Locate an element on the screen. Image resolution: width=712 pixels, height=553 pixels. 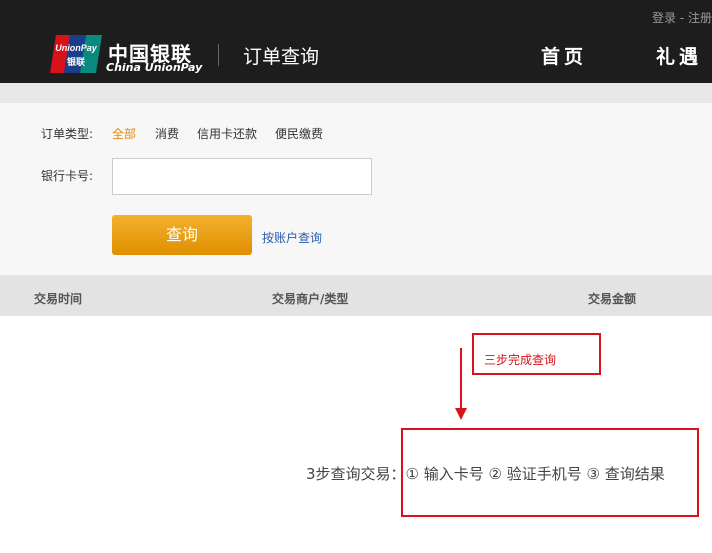
column-header-merchant: 交易商户/类型 is located at coordinates (310, 299).